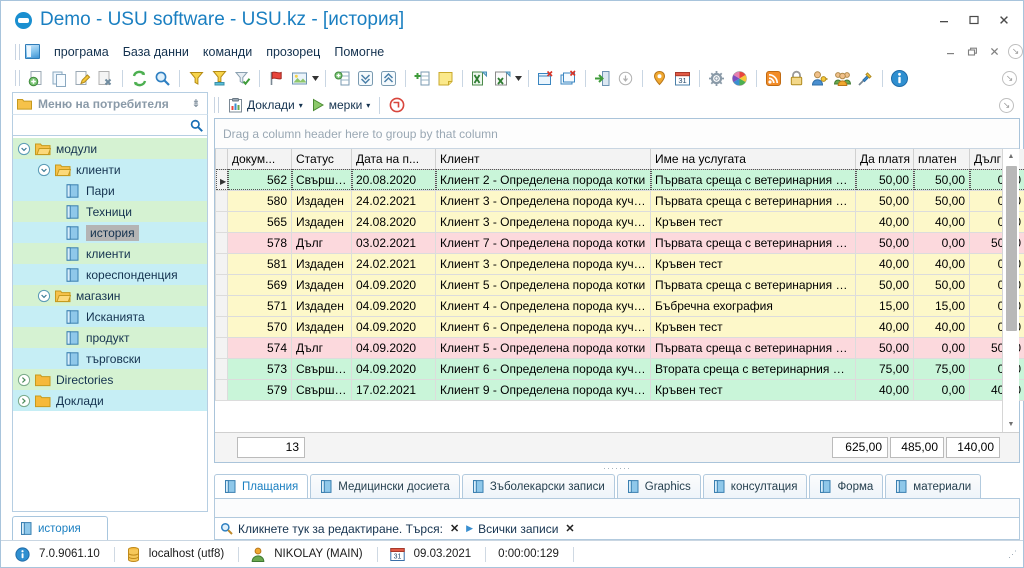  Describe the element at coordinates (543, 326) in the screenshot. I see `row-cell-client: Клиент 6 - Определена порода кучета` at that location.